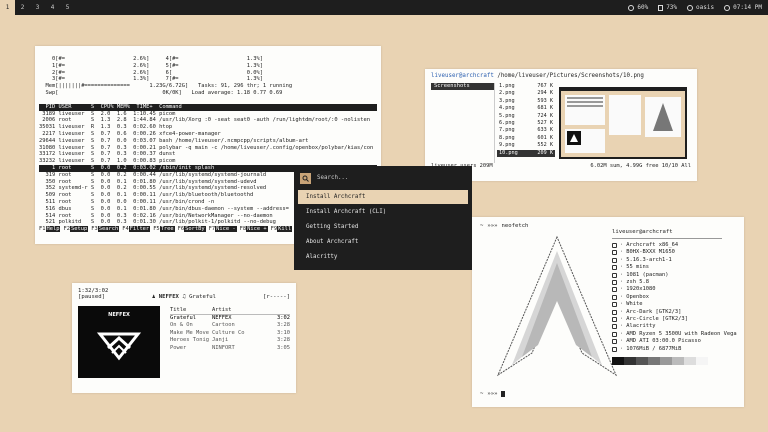 The width and height of the screenshot is (768, 432). I want to click on wm-icon, so click(614, 297).